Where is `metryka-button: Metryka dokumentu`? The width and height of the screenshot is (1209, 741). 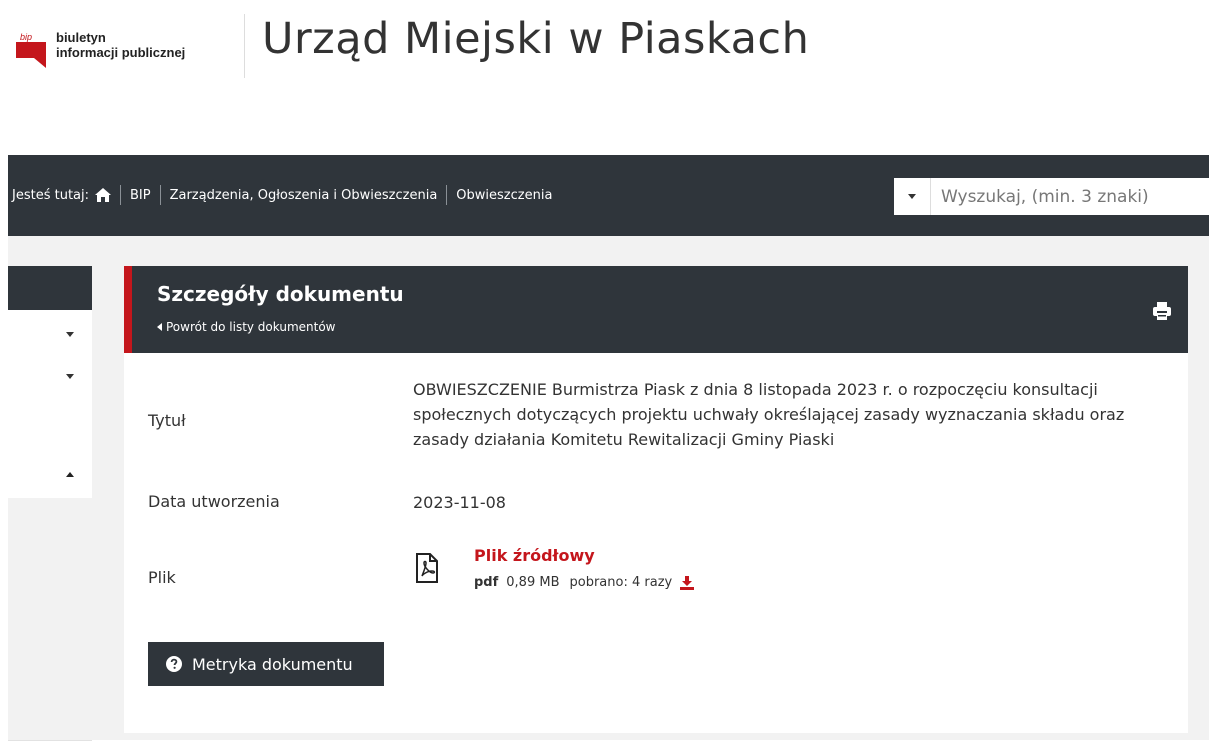
metryka-button: Metryka dokumentu is located at coordinates (266, 664).